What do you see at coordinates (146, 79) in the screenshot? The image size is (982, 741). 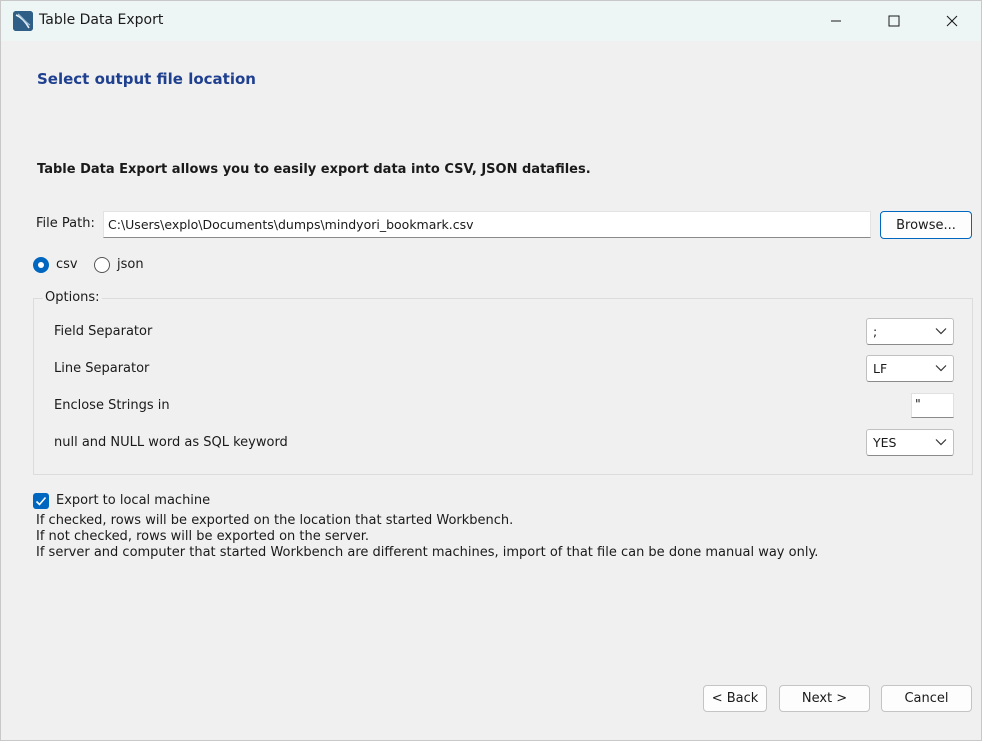 I see `page-title: Select output file location` at bounding box center [146, 79].